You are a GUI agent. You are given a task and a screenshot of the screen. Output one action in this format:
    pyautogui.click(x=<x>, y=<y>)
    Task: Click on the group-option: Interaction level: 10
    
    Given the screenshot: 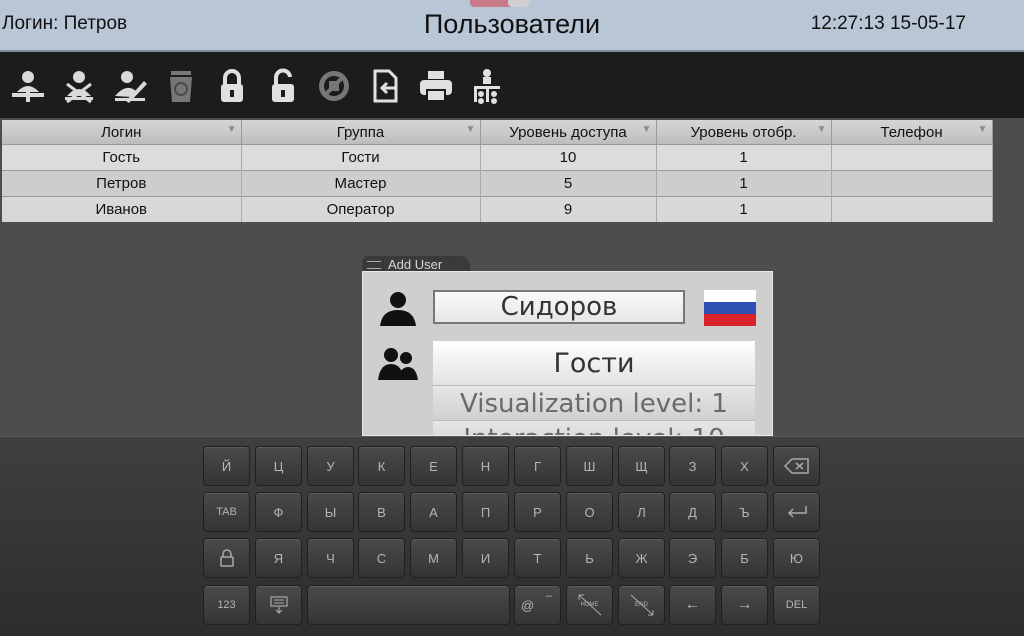 What is the action you would take?
    pyautogui.click(x=594, y=428)
    